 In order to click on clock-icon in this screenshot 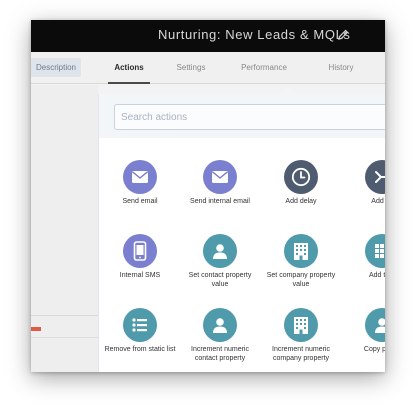, I will do `click(301, 177)`.